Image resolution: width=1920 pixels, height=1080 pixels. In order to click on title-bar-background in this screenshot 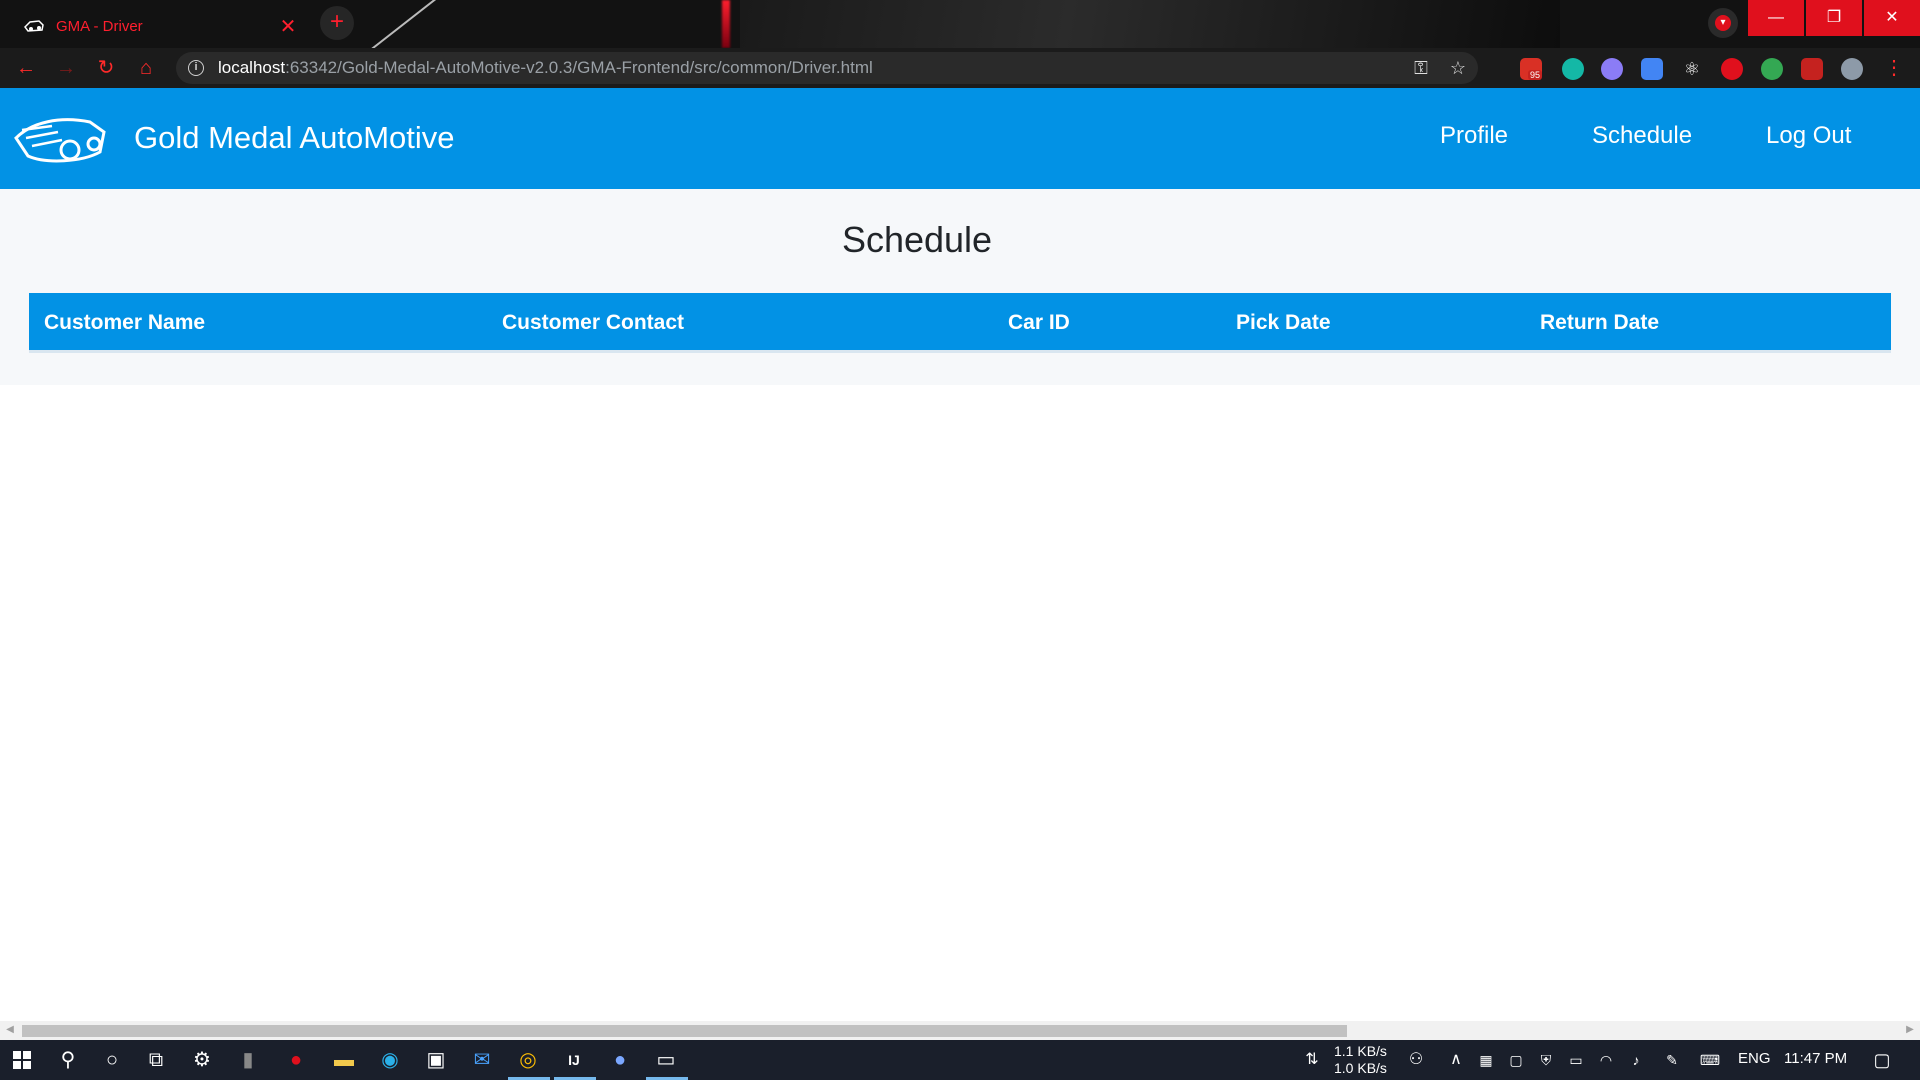, I will do `click(1150, 24)`.